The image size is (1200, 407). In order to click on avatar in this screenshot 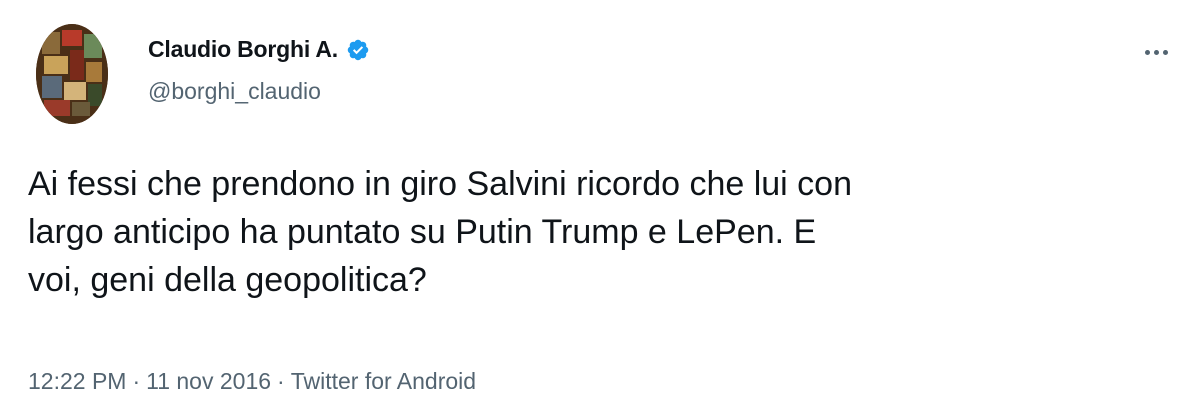, I will do `click(72, 74)`.